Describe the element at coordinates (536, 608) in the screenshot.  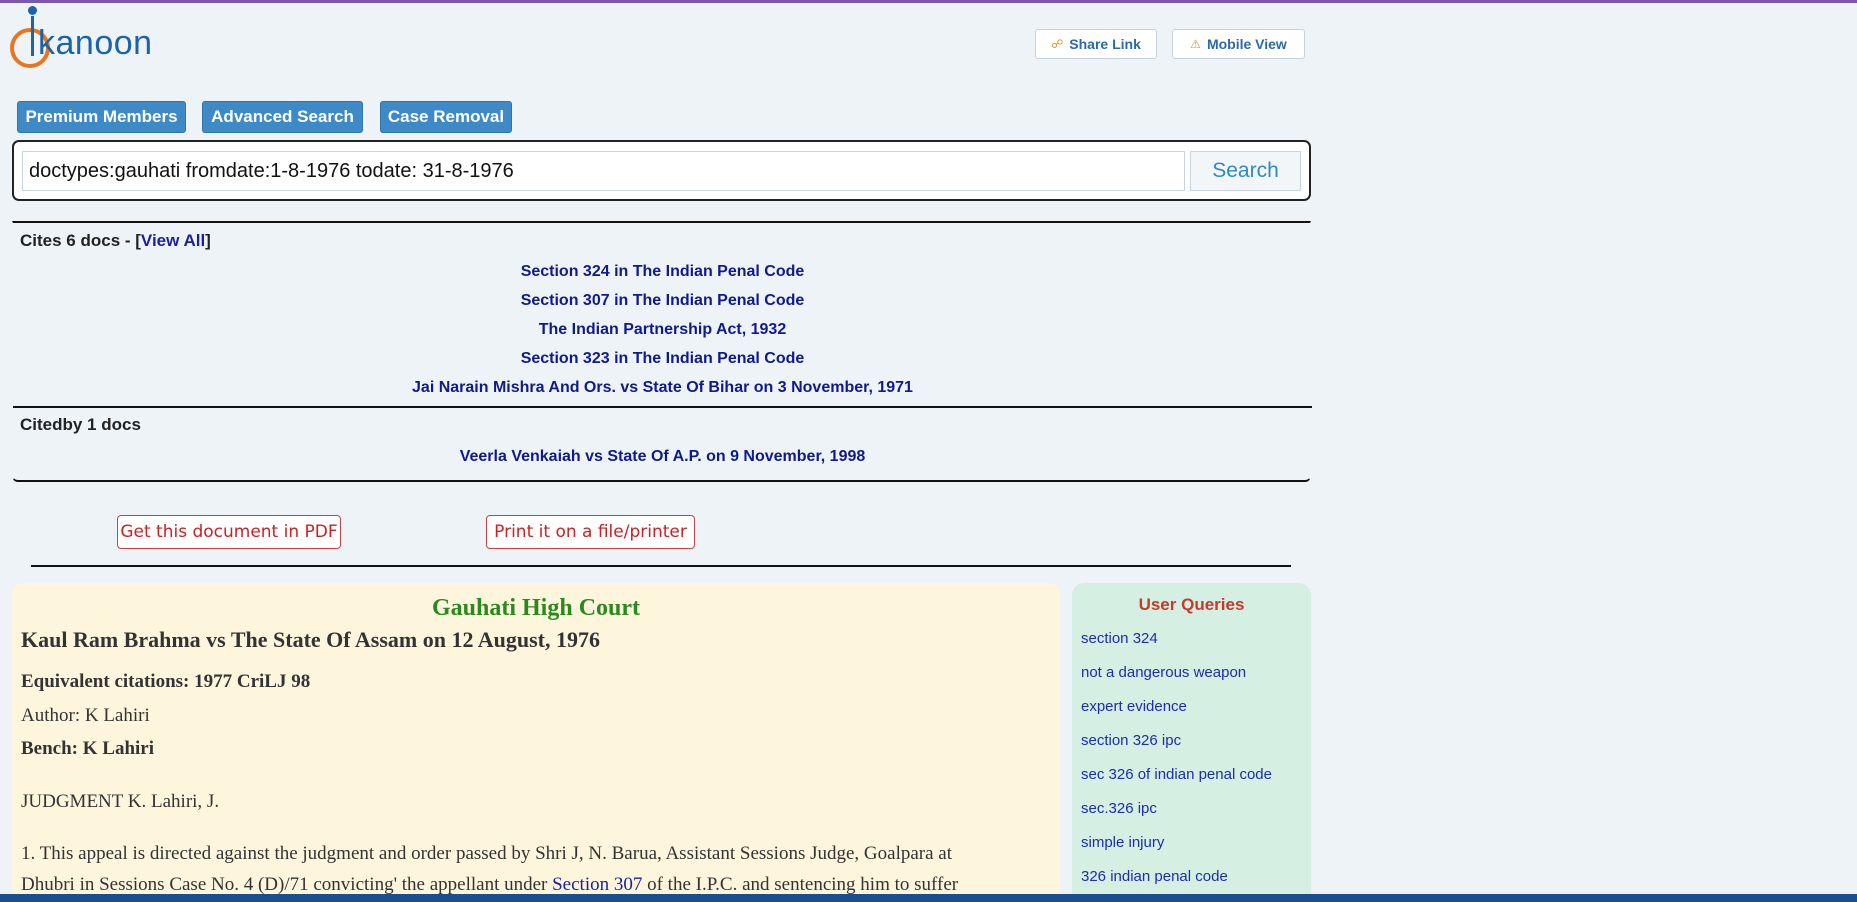
I see `court-name: Gauhati High Court` at that location.